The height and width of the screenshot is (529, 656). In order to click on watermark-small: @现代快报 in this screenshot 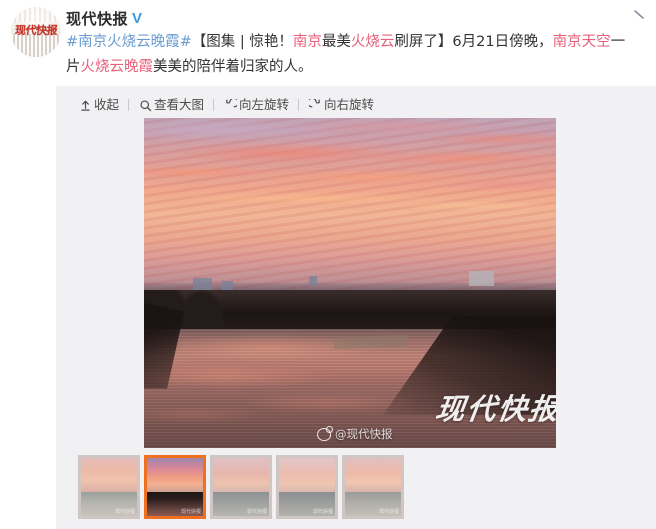, I will do `click(355, 433)`.